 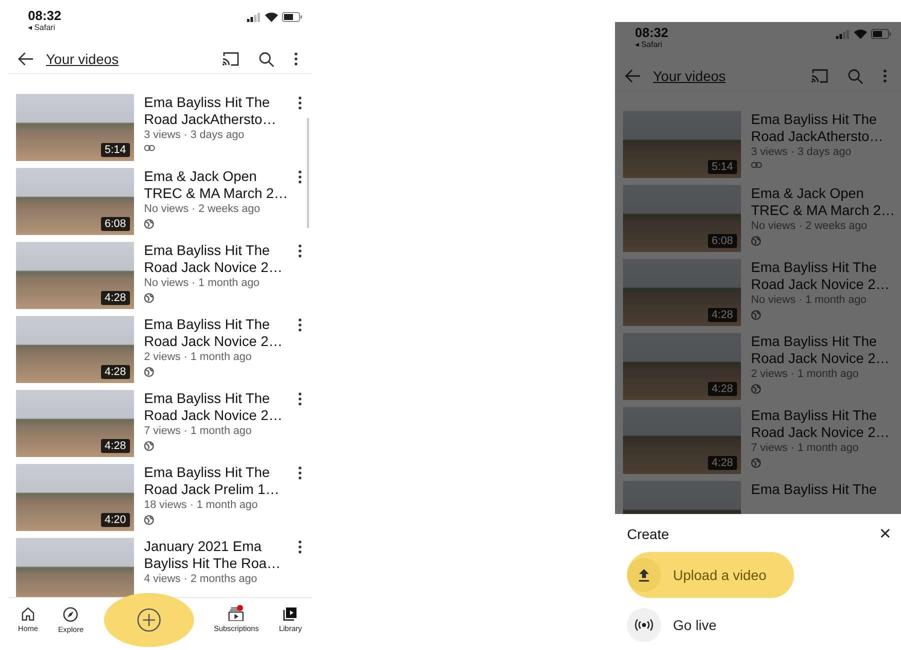 What do you see at coordinates (644, 575) in the screenshot?
I see `upload-icon` at bounding box center [644, 575].